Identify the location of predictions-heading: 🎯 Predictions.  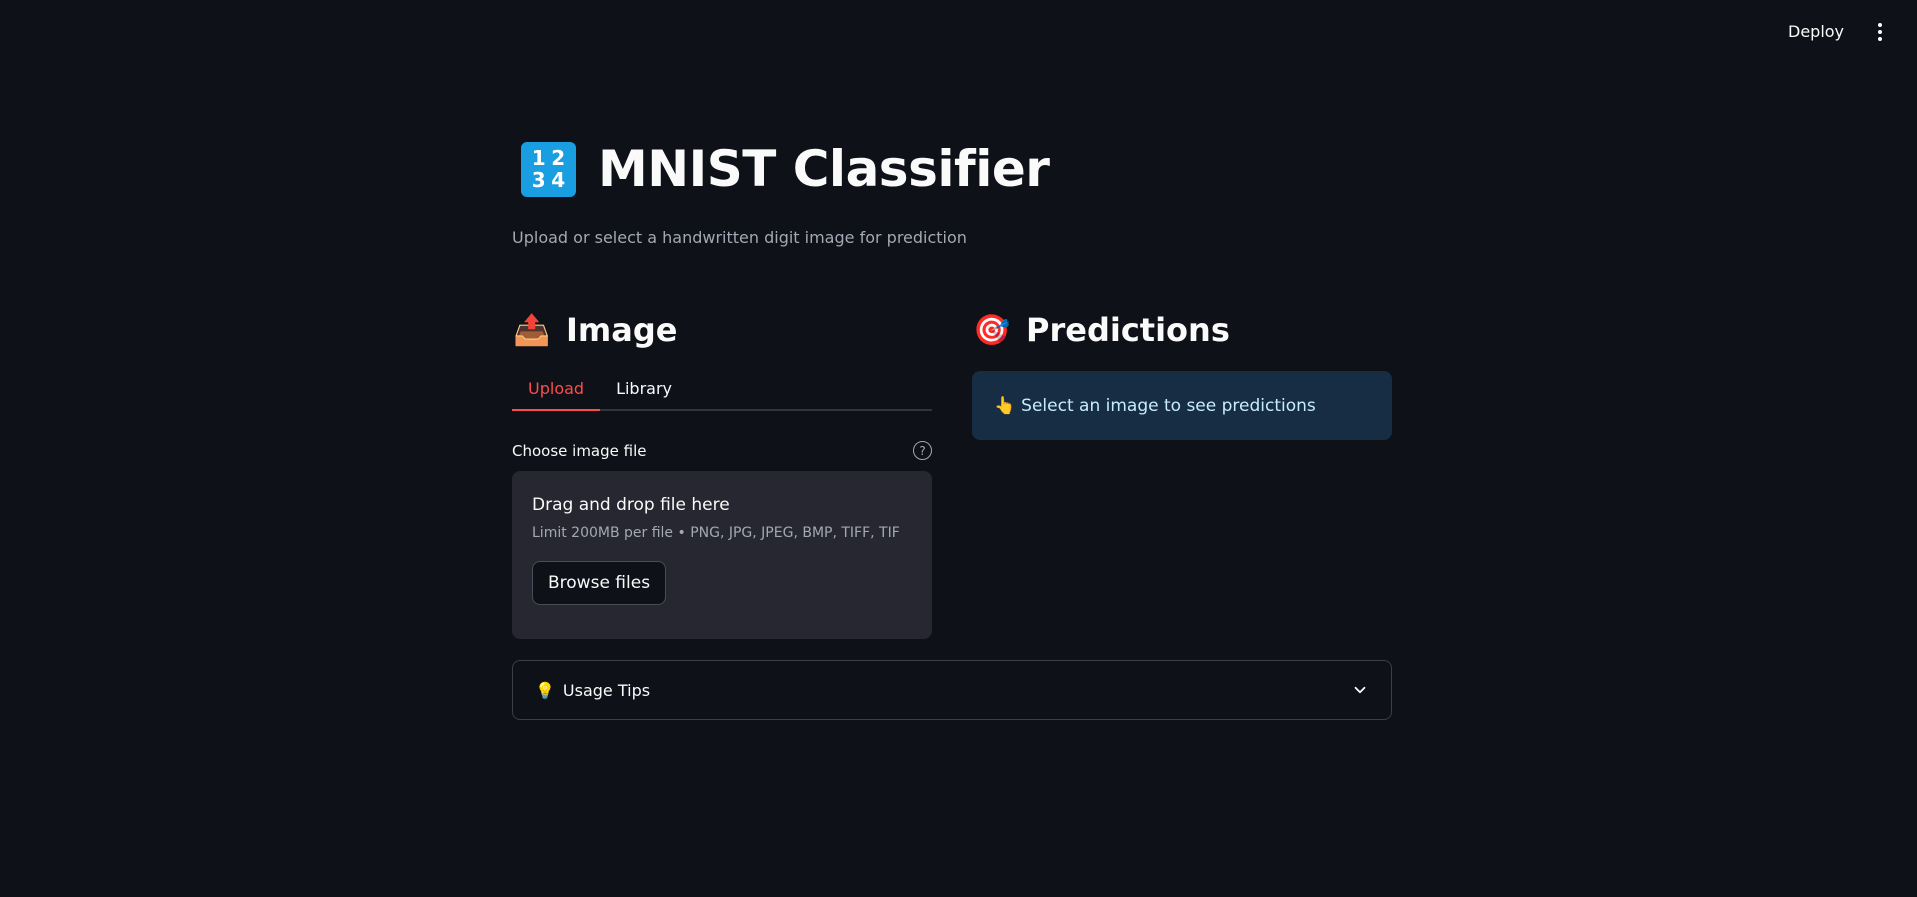
(1182, 330).